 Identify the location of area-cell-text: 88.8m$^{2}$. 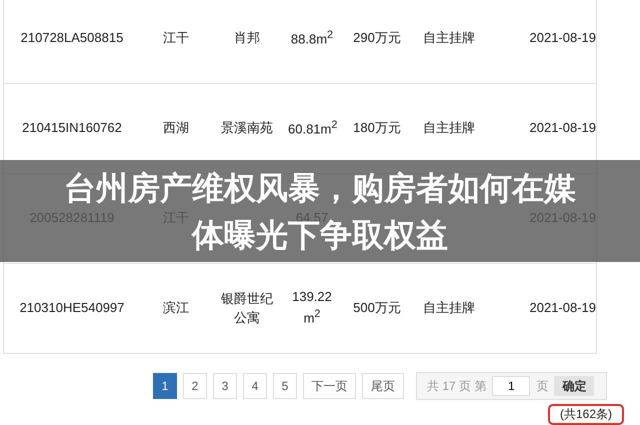
(312, 38).